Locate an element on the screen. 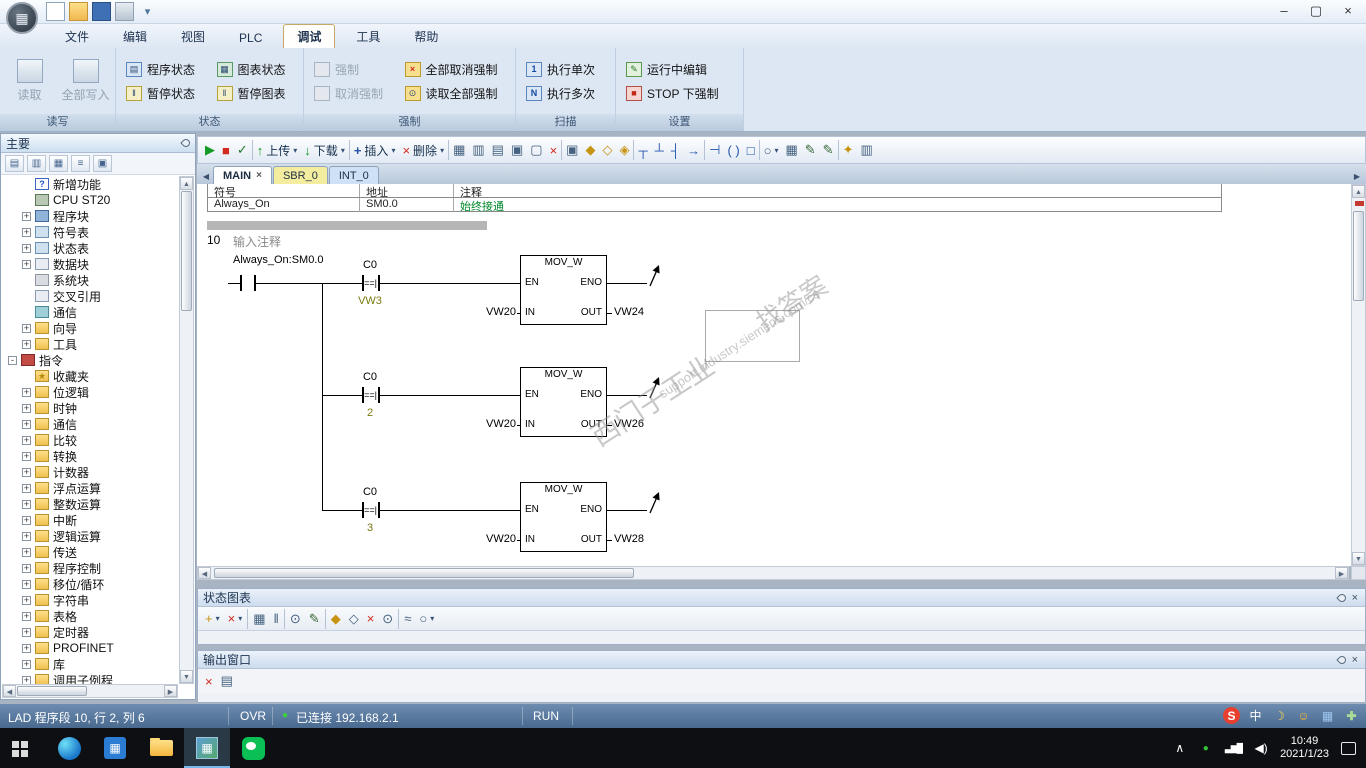 Image resolution: width=1366 pixels, height=768 pixels. network-comment: 输入注释 is located at coordinates (257, 241).